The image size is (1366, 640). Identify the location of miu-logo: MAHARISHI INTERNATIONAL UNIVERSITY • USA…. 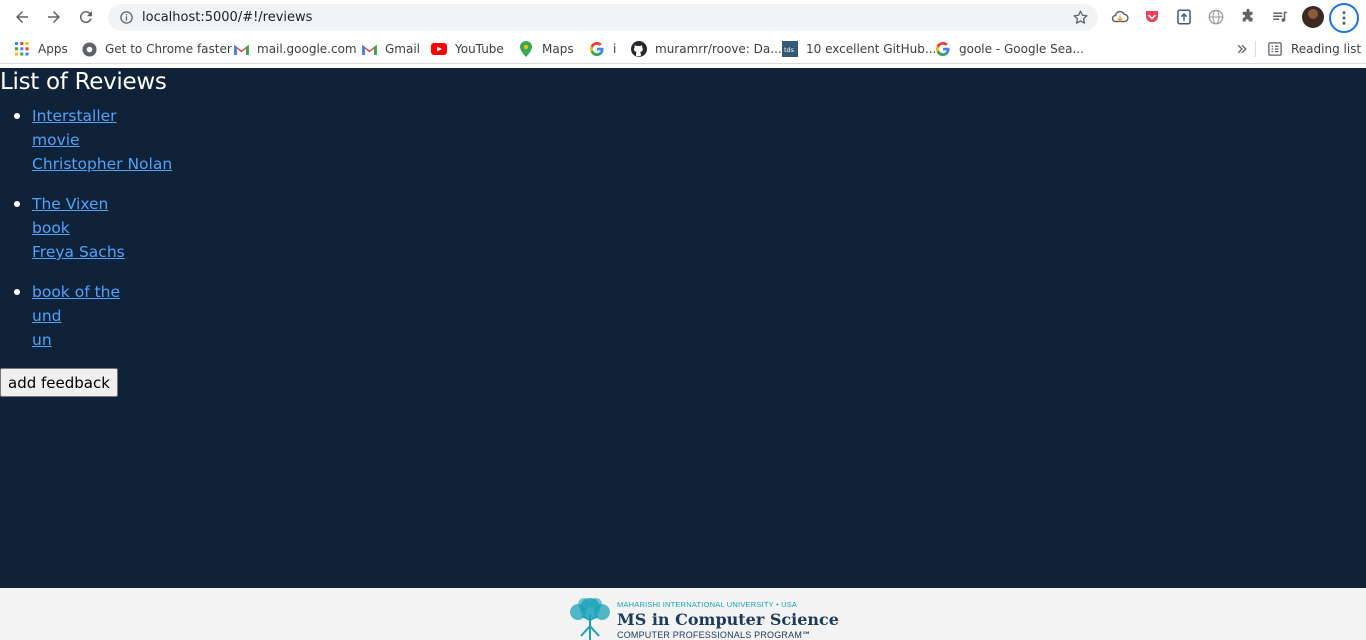
(702, 618).